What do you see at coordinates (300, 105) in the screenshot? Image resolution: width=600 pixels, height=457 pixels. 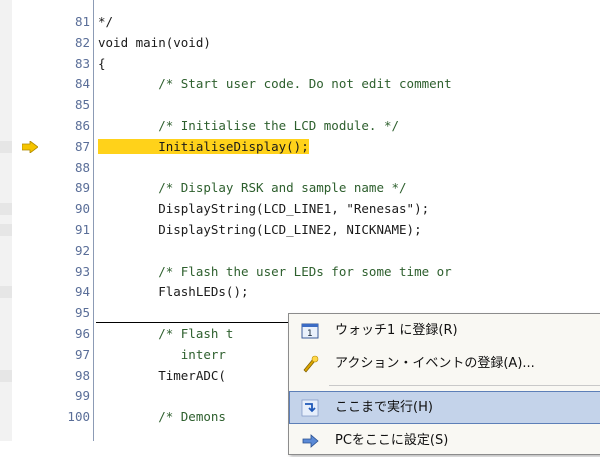 I see `code-line: 85` at bounding box center [300, 105].